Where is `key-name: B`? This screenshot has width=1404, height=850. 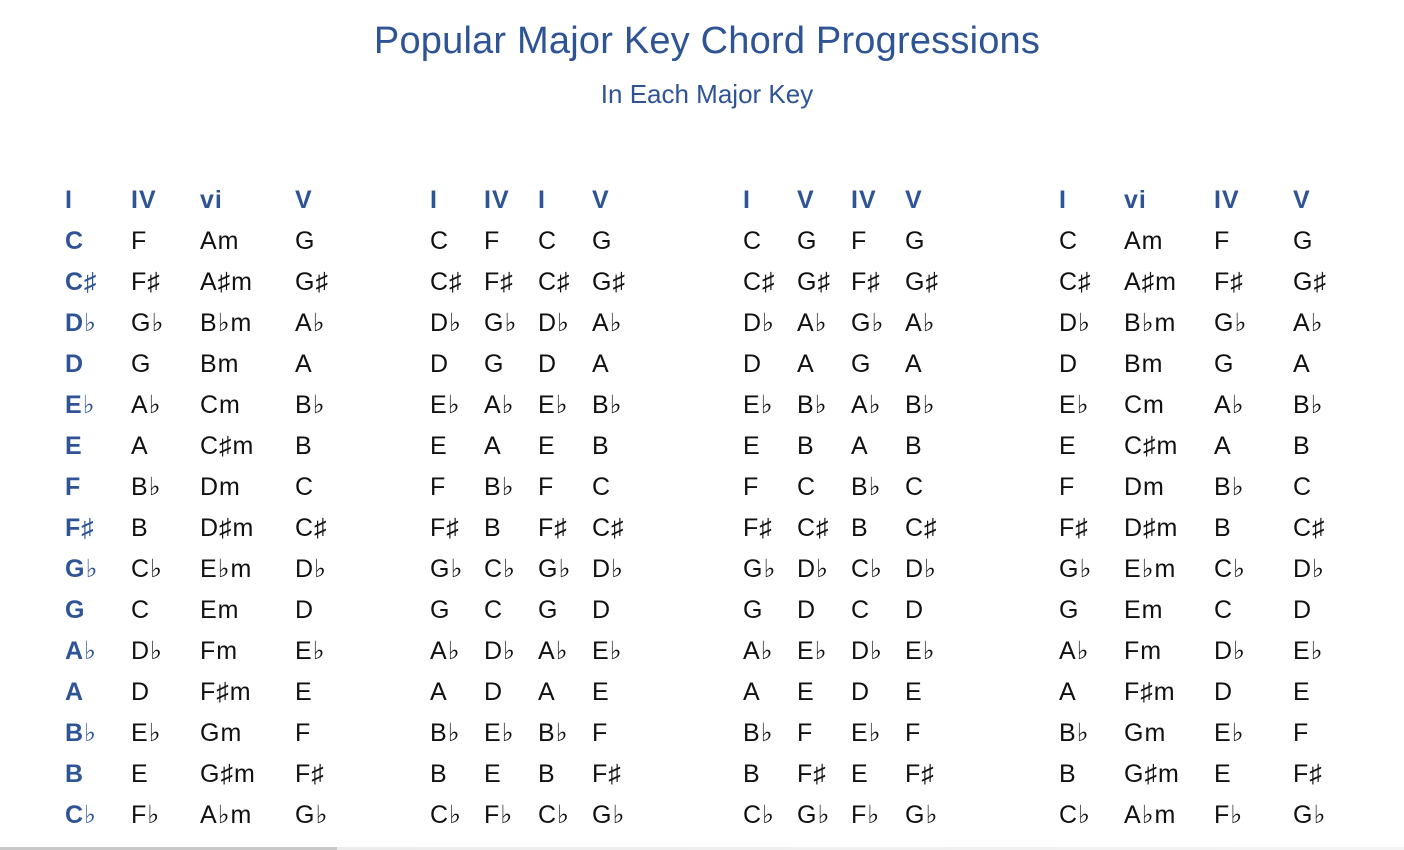 key-name: B is located at coordinates (75, 774).